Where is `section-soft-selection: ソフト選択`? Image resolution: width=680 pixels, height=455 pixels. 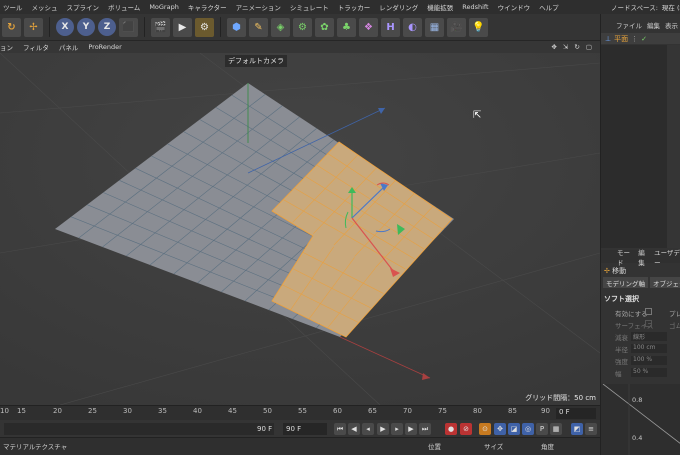
section-soft-selection: ソフト選択 is located at coordinates (621, 299).